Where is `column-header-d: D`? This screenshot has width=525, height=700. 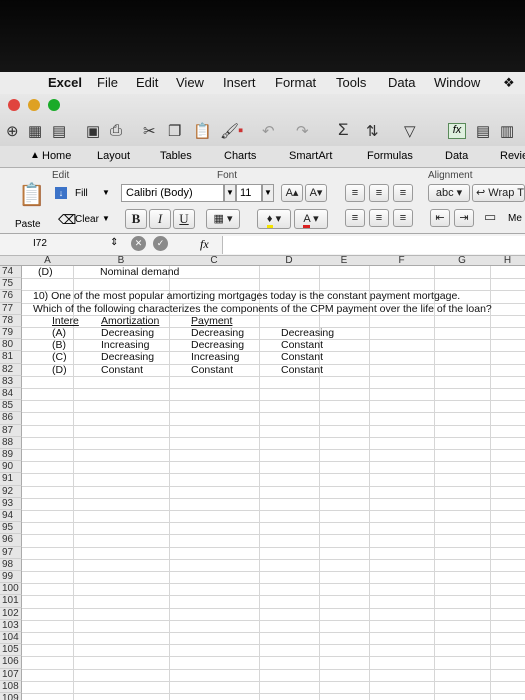 column-header-d: D is located at coordinates (289, 260).